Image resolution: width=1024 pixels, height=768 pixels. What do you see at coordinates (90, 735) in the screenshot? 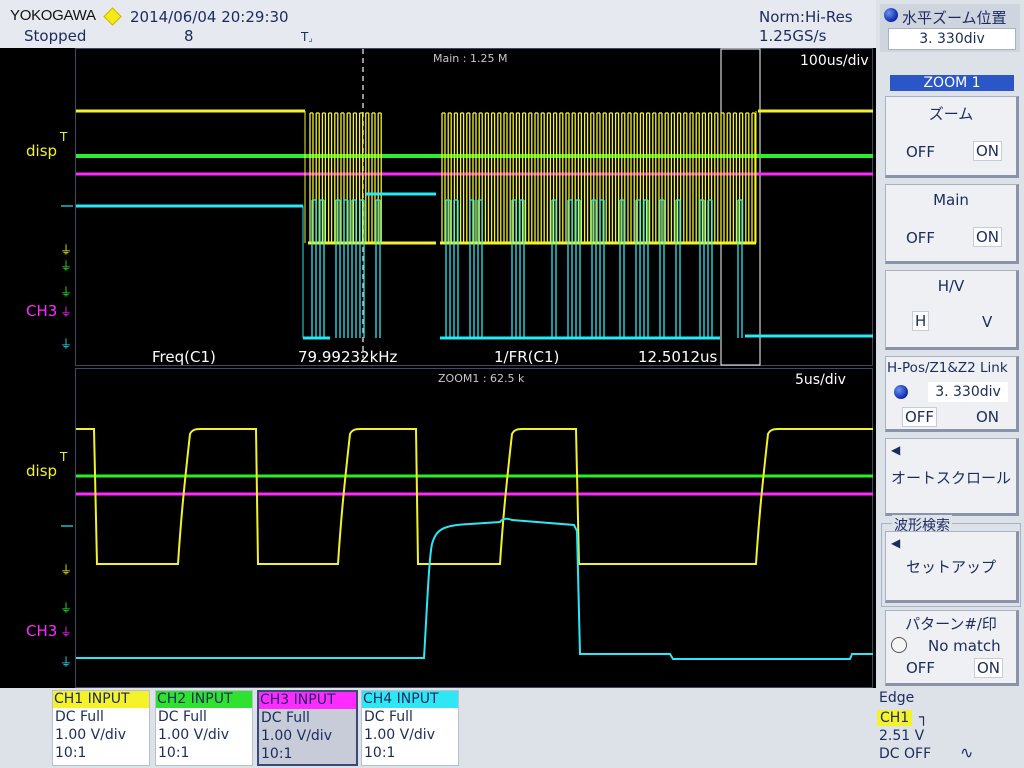
I see `ch1-scale: 1.00 V/div` at bounding box center [90, 735].